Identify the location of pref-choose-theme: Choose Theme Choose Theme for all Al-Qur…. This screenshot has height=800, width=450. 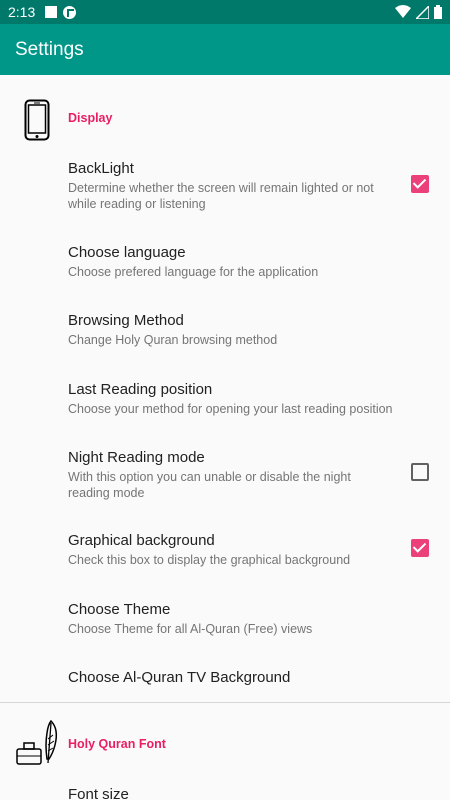
(225, 618).